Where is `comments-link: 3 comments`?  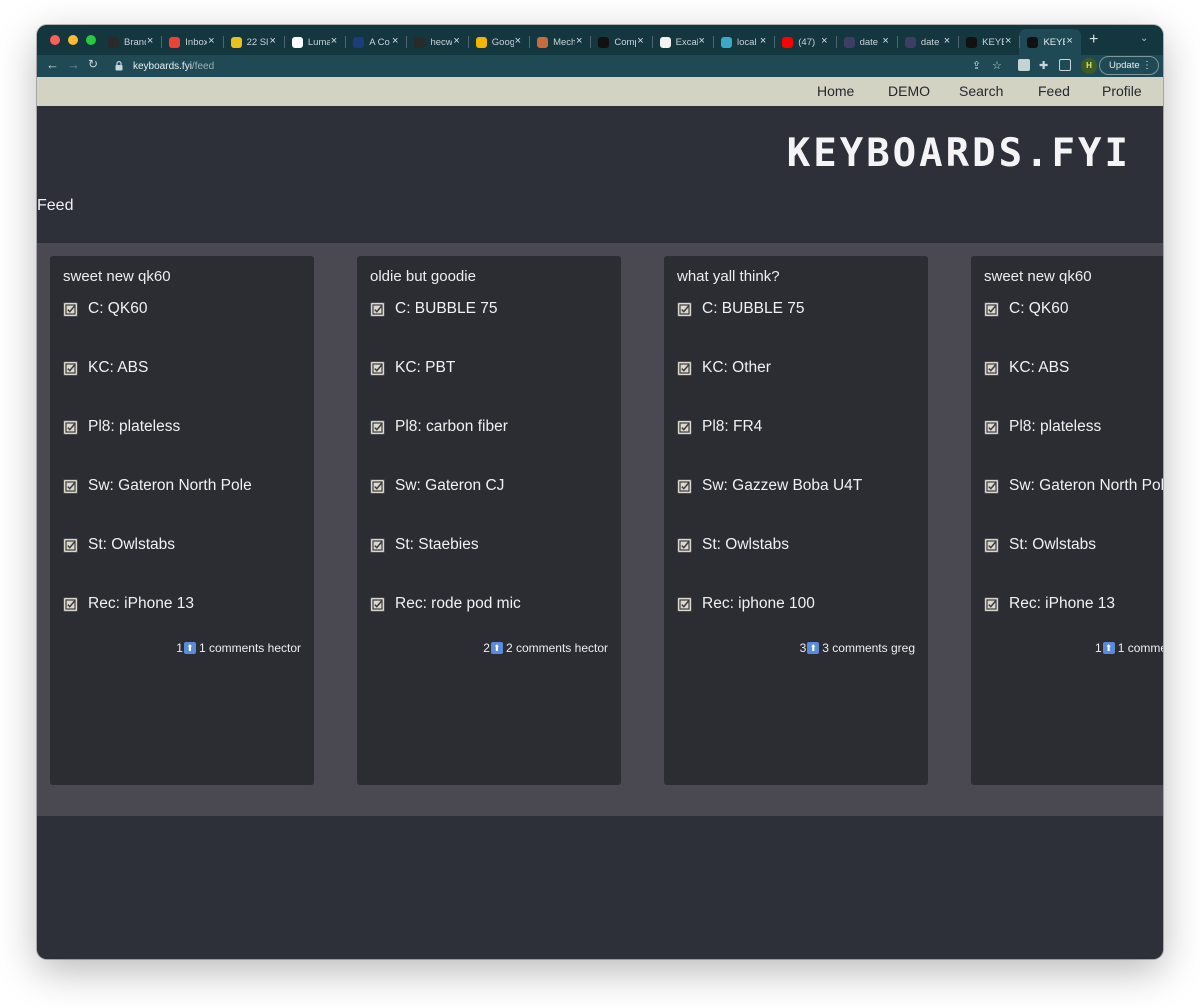
comments-link: 3 comments is located at coordinates (854, 648).